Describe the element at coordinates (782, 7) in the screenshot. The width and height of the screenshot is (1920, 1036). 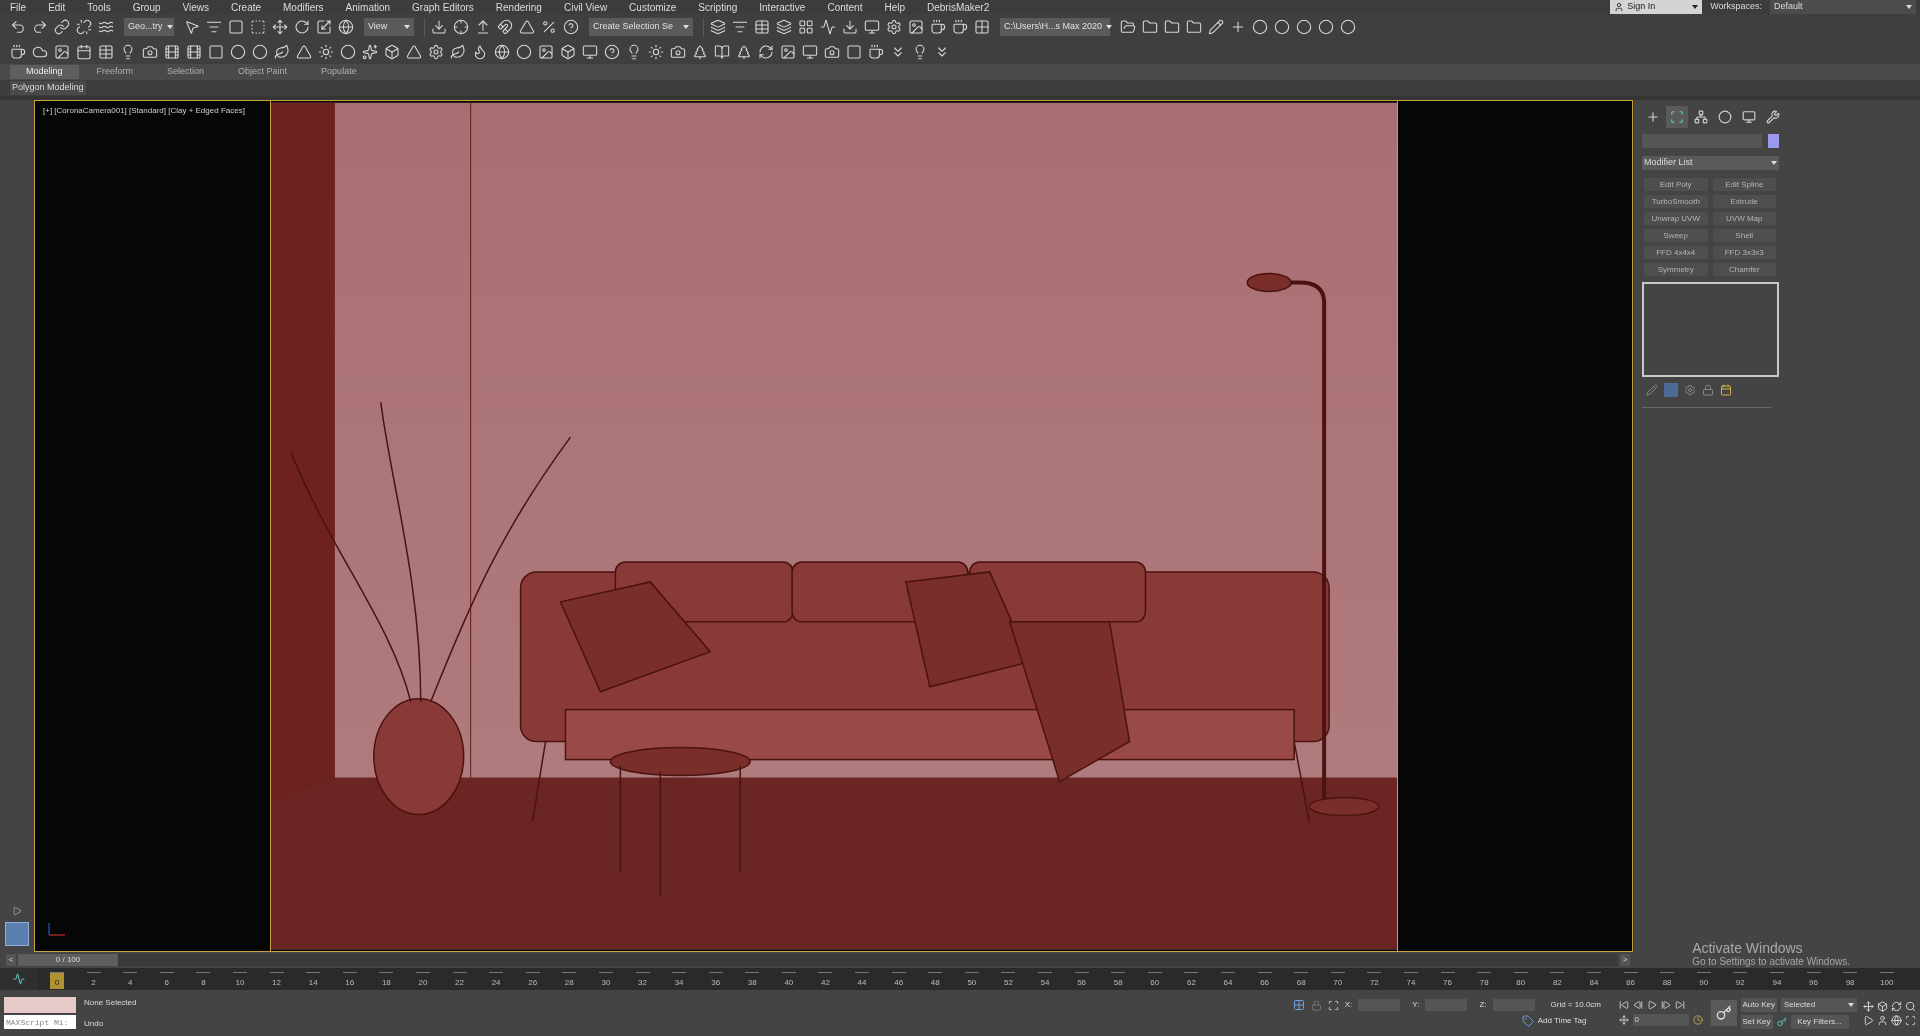
I see `menu-item: Interactive` at that location.